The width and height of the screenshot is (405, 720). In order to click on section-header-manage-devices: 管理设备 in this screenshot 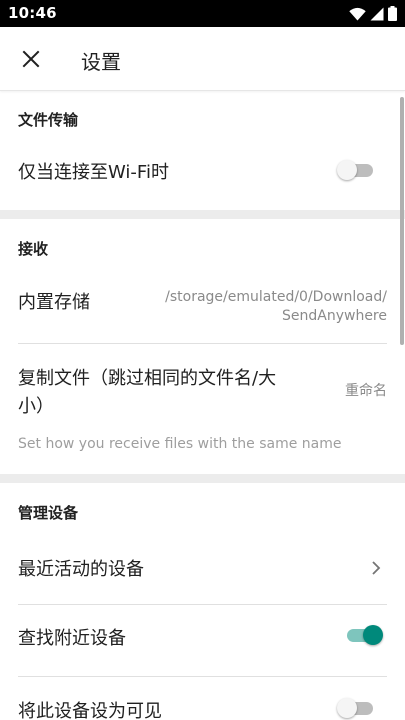, I will do `click(48, 513)`.